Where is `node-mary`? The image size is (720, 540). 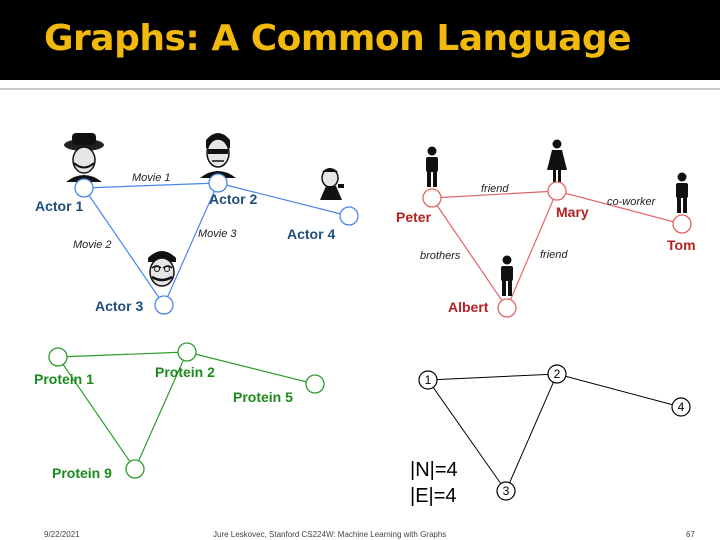 node-mary is located at coordinates (557, 191).